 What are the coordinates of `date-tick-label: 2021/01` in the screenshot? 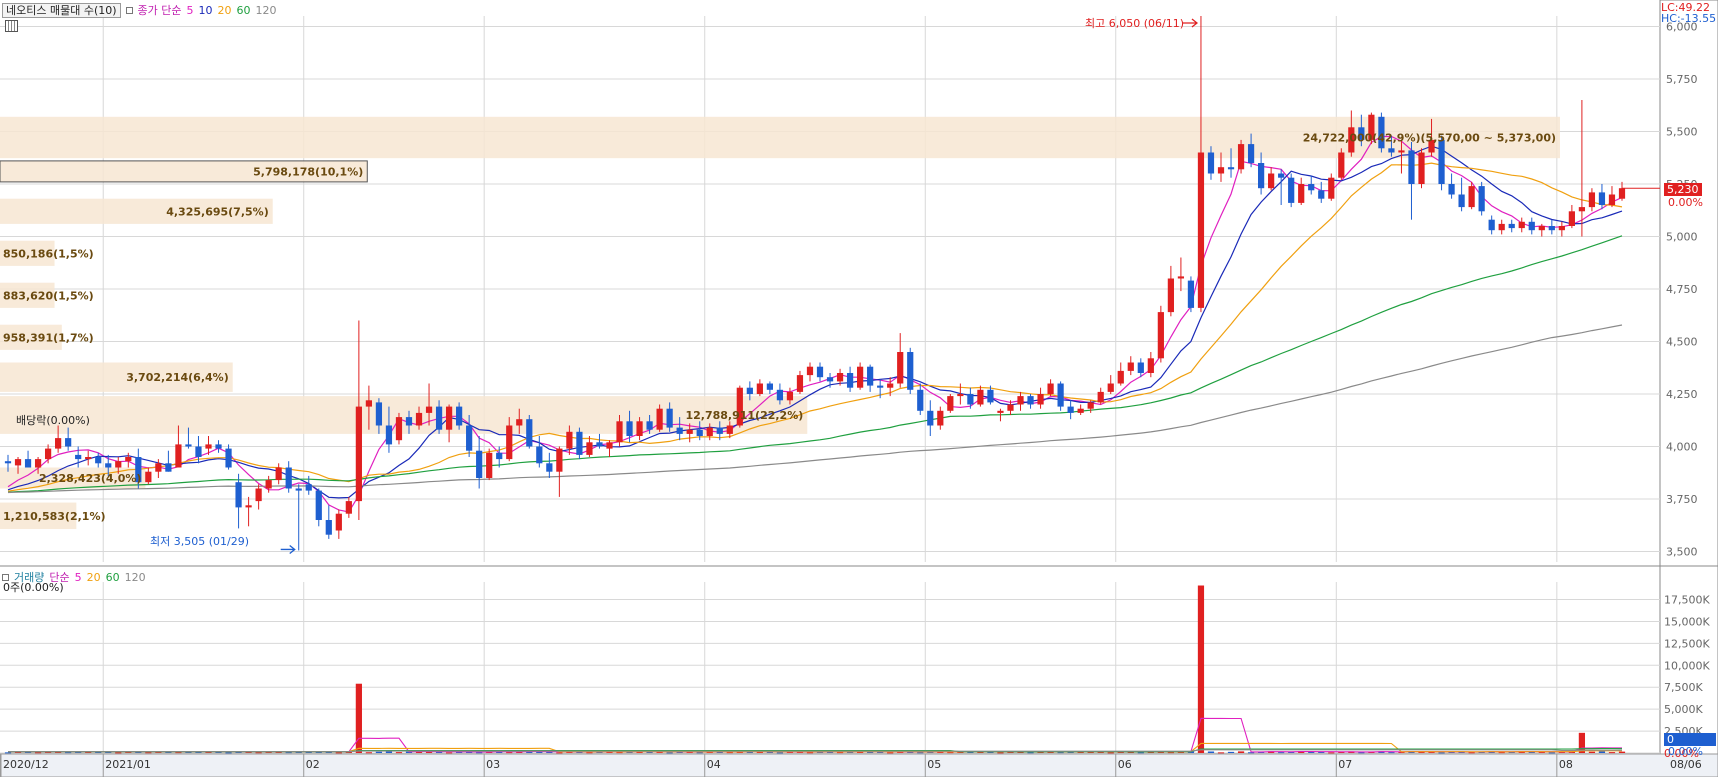 It's located at (128, 764).